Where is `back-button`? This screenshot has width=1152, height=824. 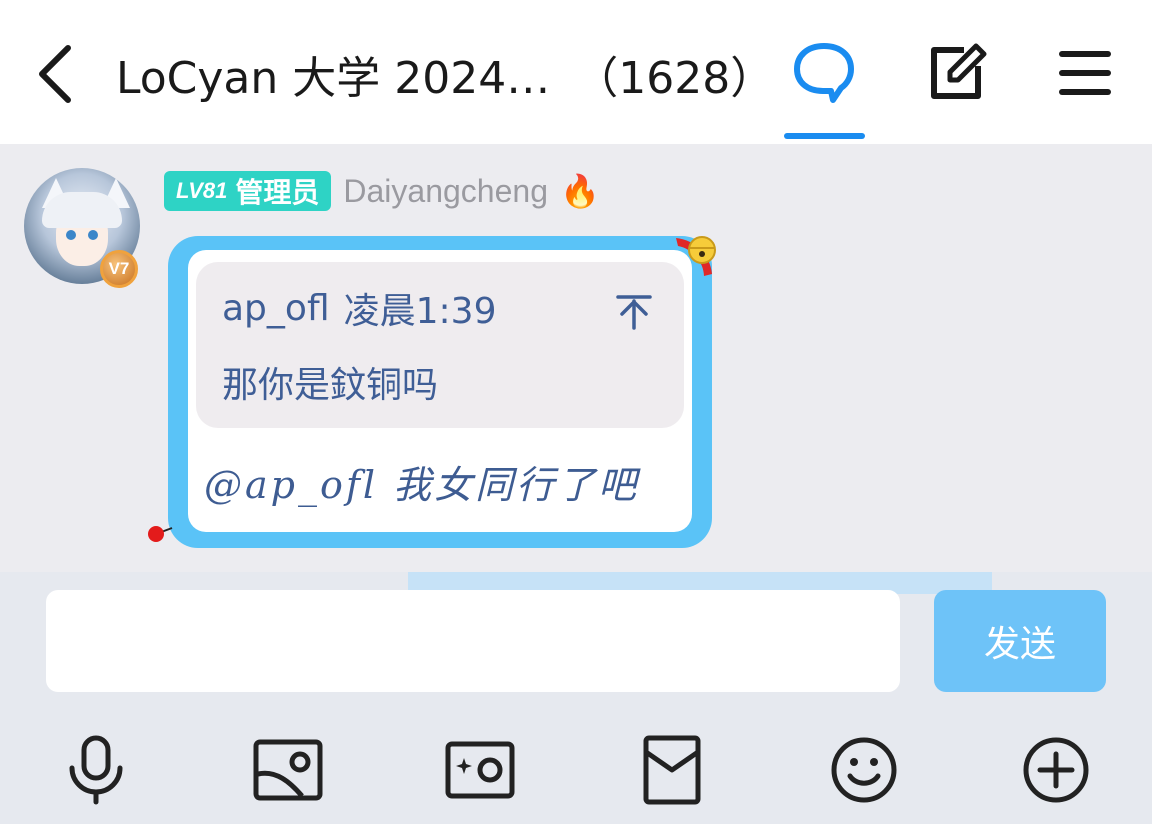
back-button is located at coordinates (56, 74).